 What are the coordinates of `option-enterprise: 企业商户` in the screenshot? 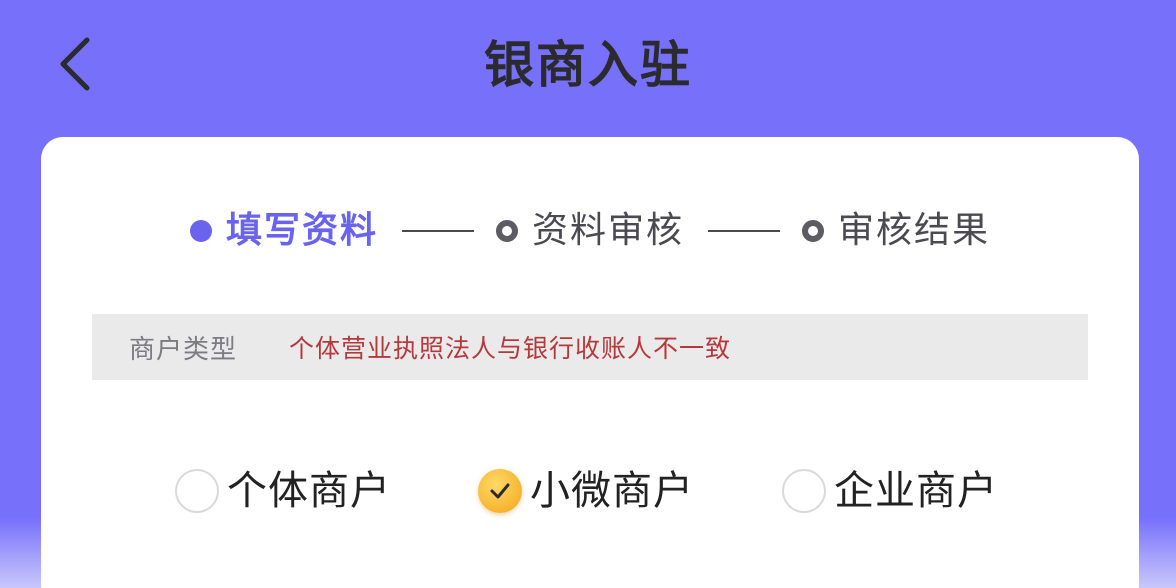 It's located at (890, 491).